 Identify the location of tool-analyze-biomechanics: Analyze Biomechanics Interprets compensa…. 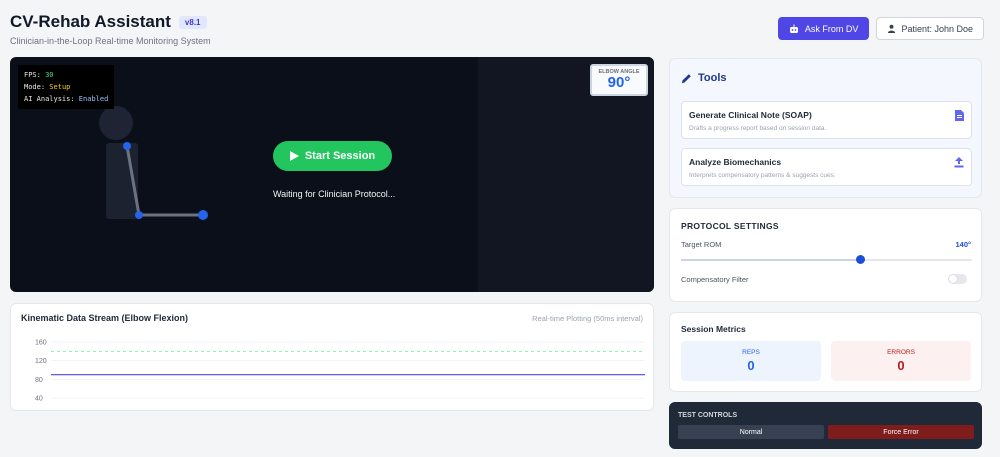
(826, 167).